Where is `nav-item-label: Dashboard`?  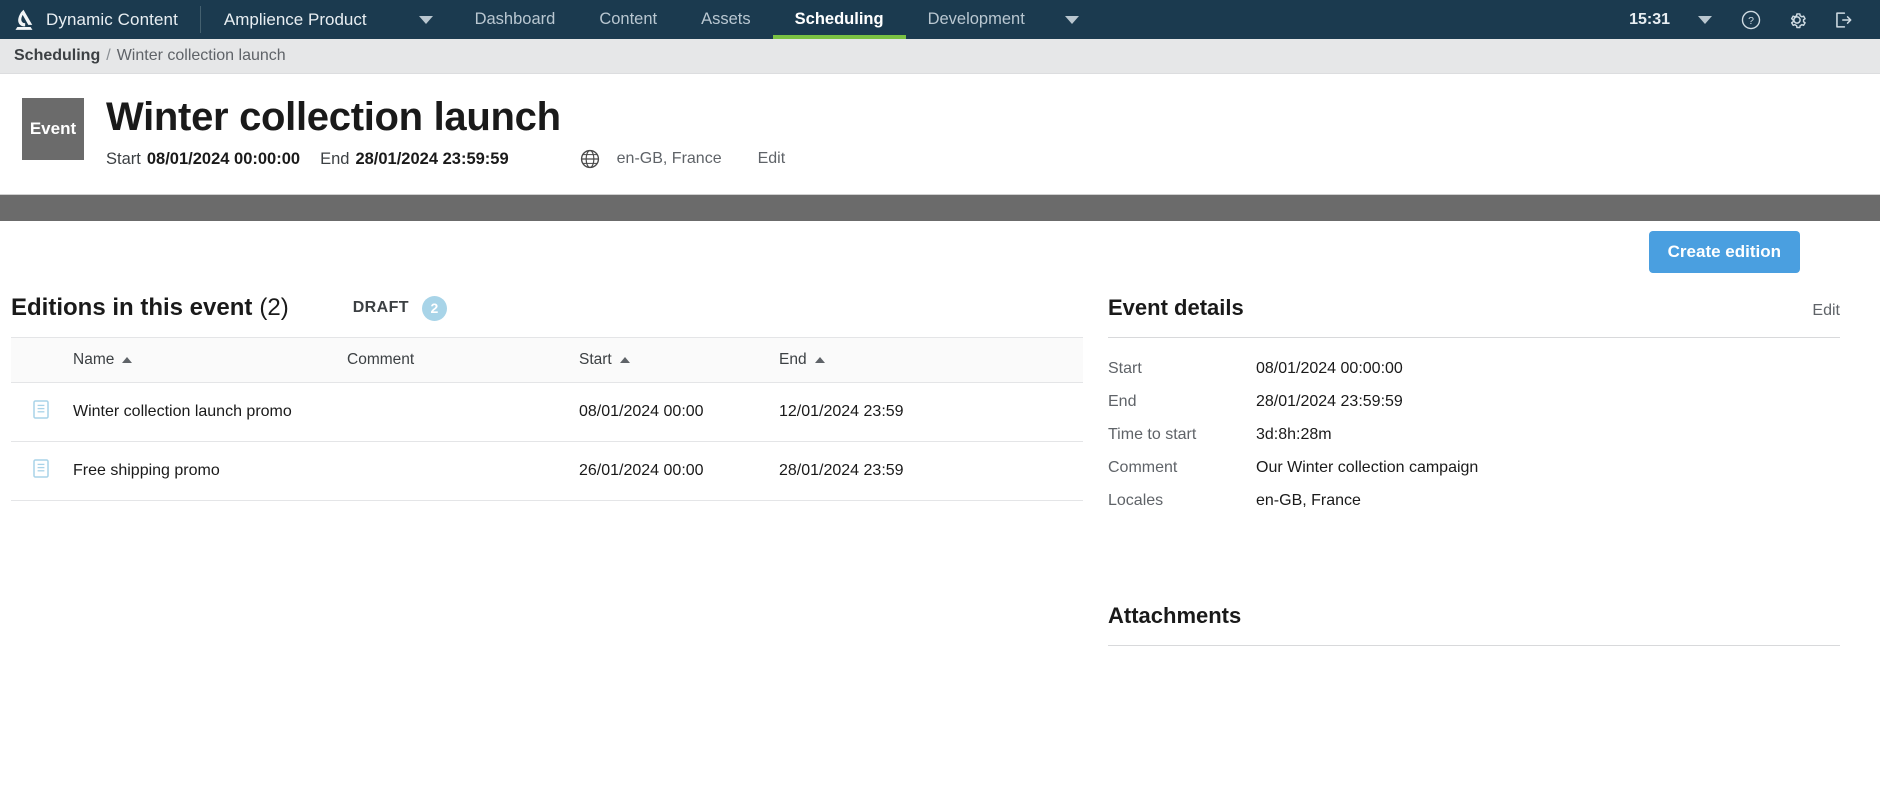 nav-item-label: Dashboard is located at coordinates (515, 19).